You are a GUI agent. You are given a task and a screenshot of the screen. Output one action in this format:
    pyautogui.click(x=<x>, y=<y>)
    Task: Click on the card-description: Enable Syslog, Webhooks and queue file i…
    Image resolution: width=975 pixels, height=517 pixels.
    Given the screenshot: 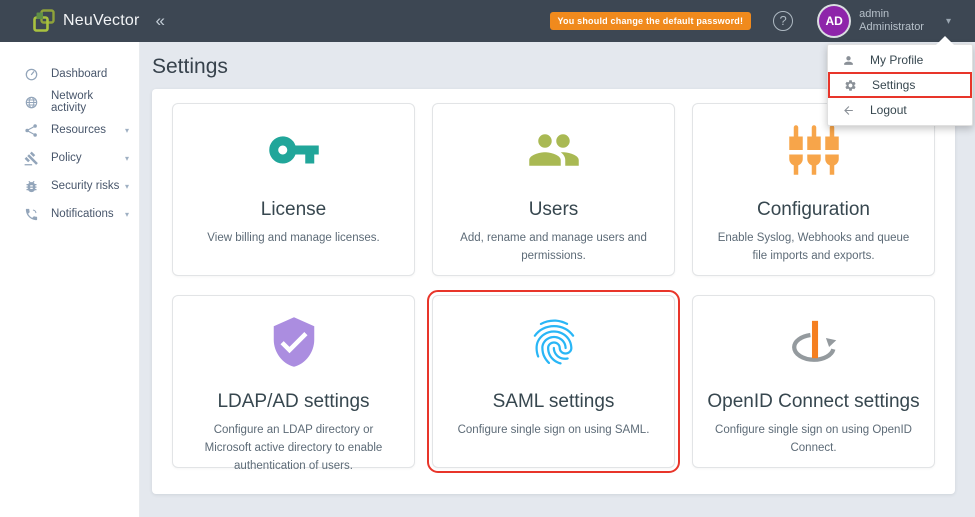 What is the action you would take?
    pyautogui.click(x=813, y=247)
    